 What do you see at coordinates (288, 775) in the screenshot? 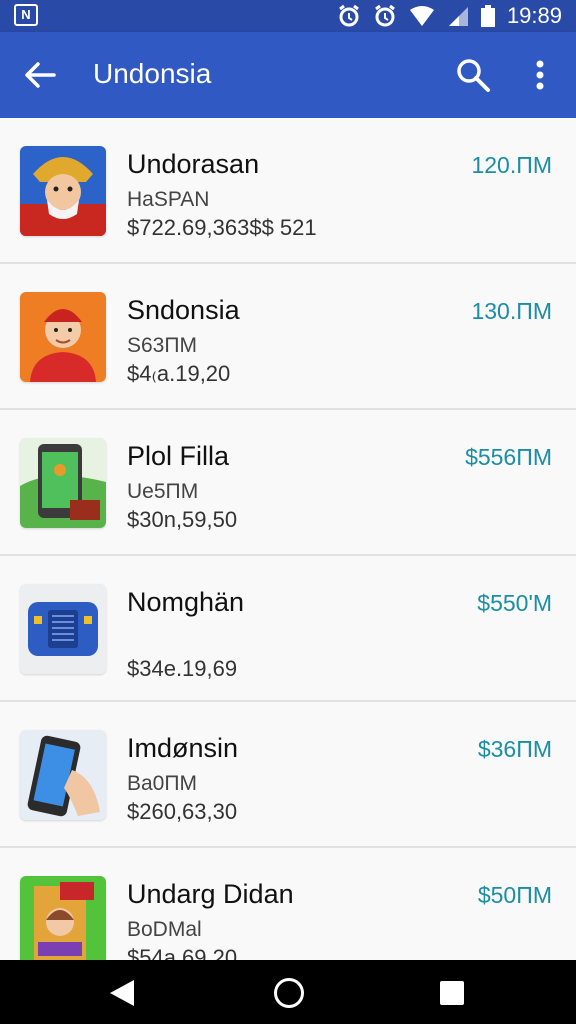
I see `list-item: Imdønsin Ba0ΠM $260,63,30 $36ΠM` at bounding box center [288, 775].